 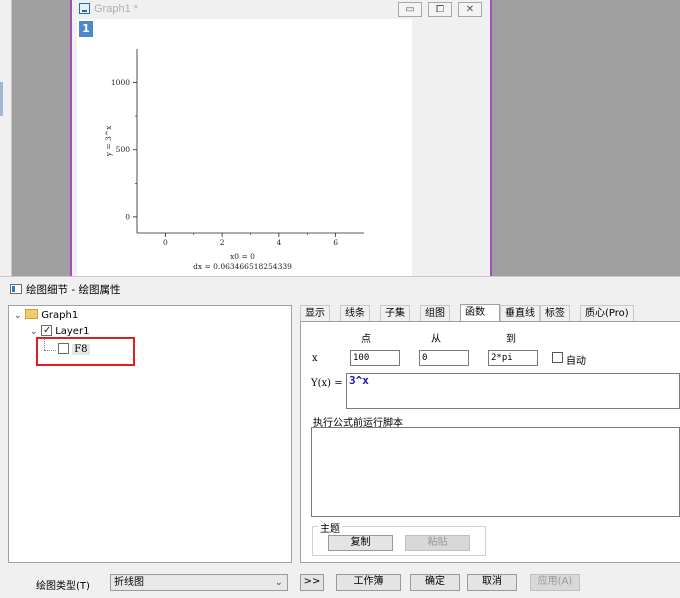 I want to click on paste-button: 粘贴, so click(x=437, y=543).